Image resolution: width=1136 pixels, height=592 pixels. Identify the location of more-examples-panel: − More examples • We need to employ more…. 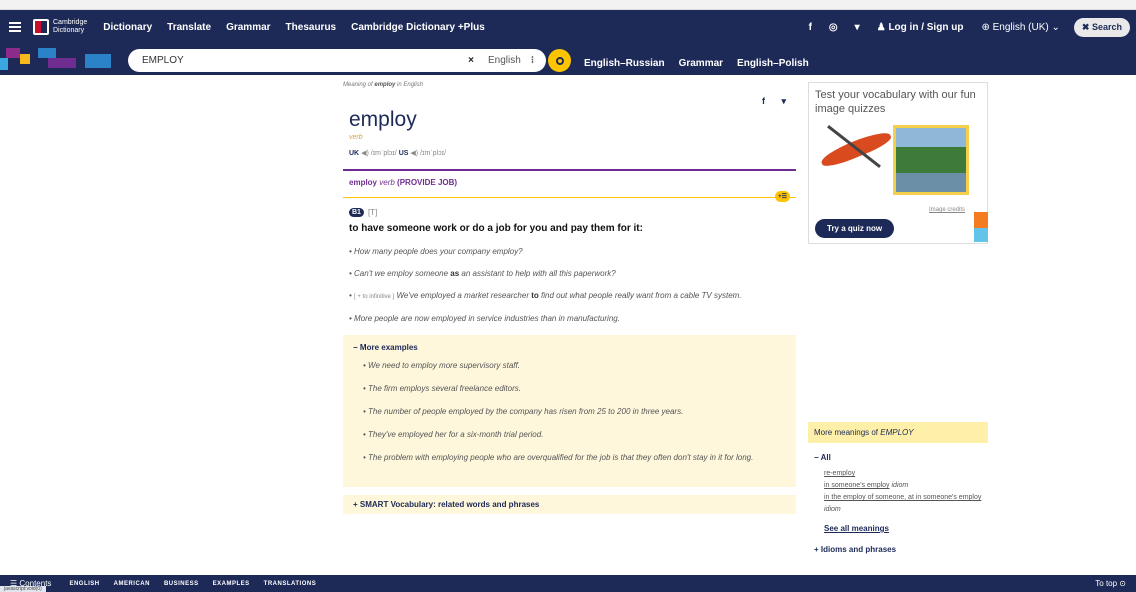
(569, 411).